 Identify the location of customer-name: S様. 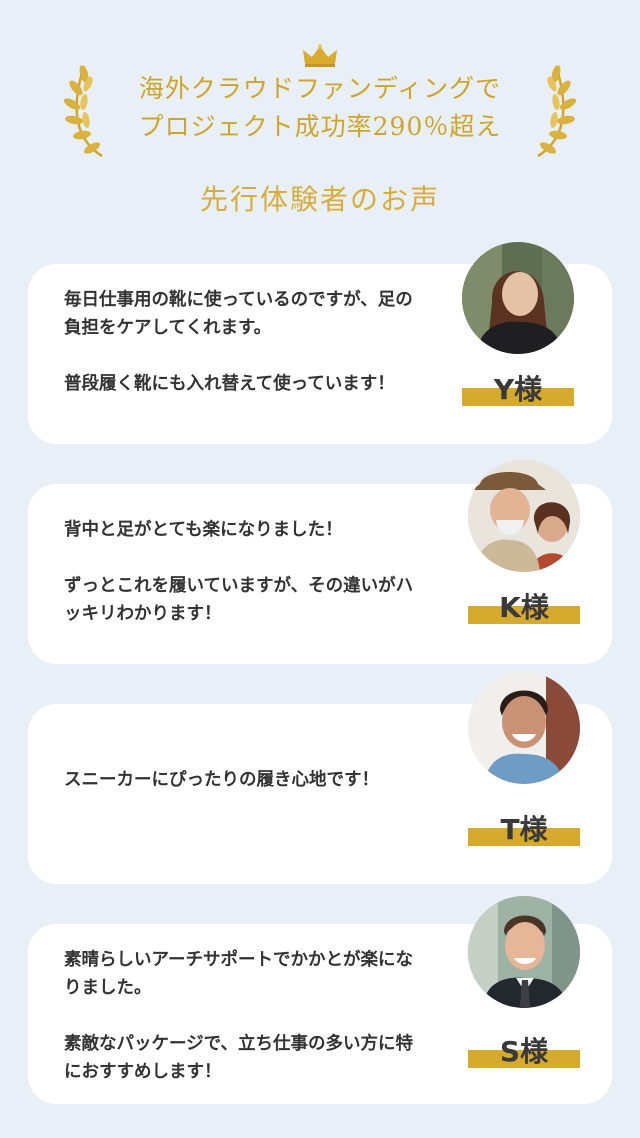
(524, 1051).